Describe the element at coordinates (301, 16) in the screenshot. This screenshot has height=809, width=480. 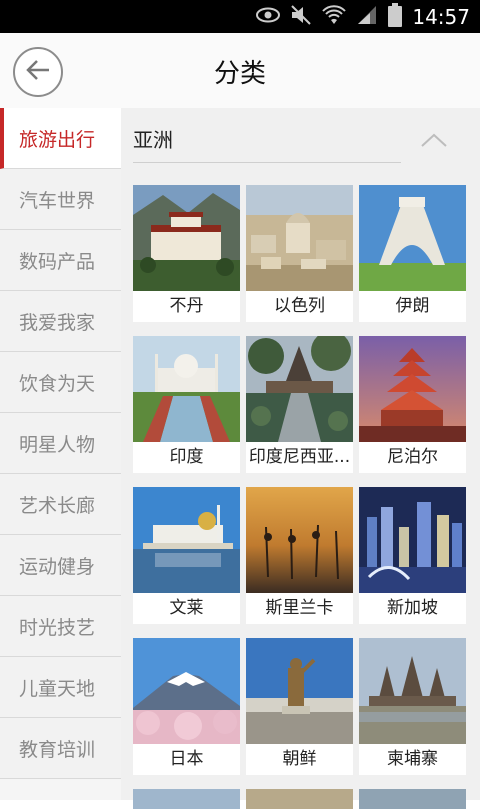
I see `mute-icon` at that location.